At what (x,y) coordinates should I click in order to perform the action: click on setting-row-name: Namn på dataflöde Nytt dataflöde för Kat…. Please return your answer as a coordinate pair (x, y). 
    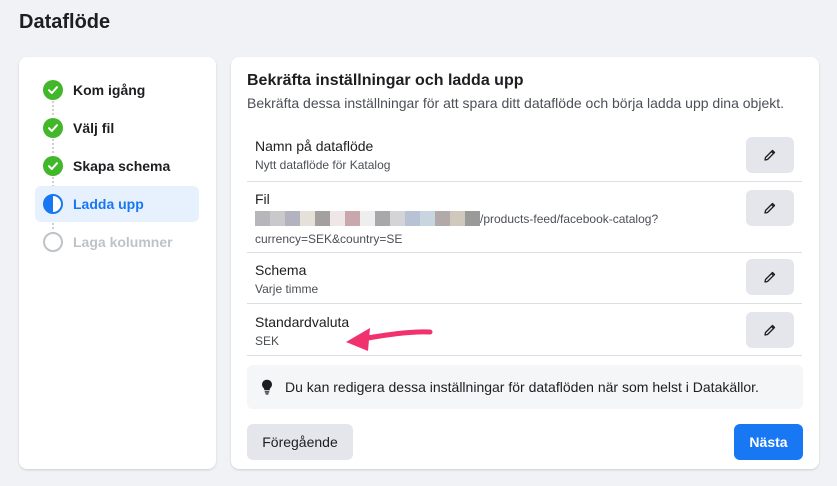
    Looking at the image, I should click on (524, 155).